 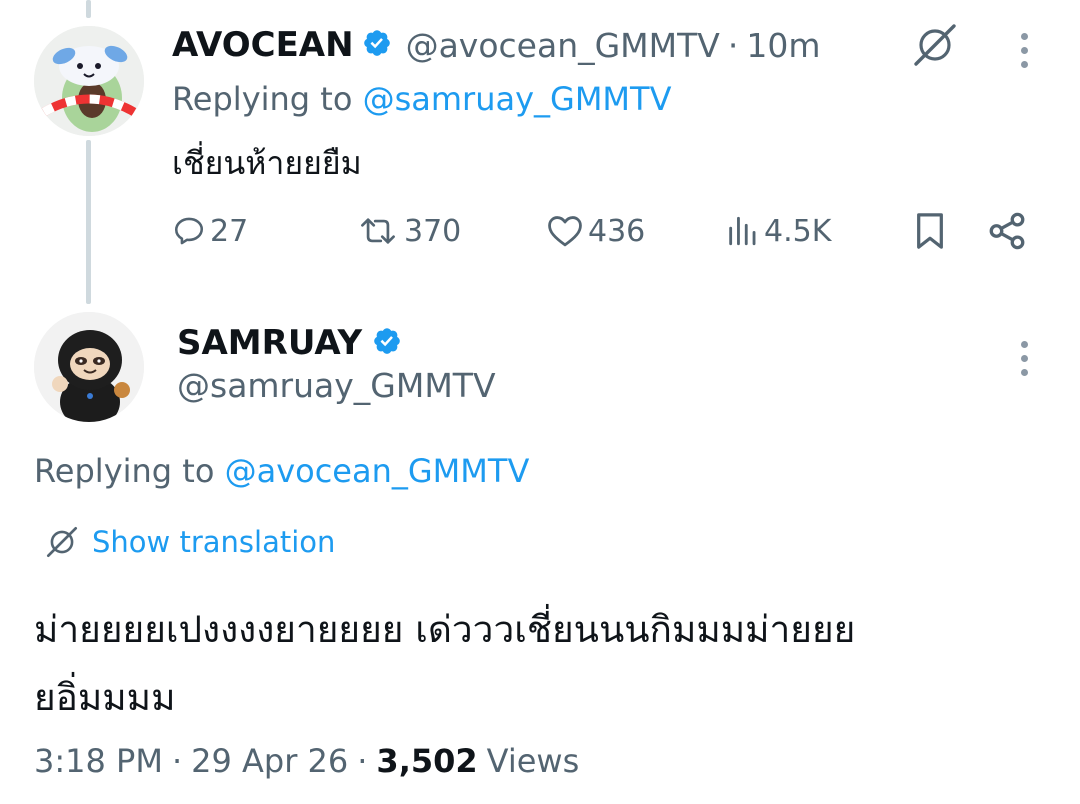 I want to click on bookmark-icon, so click(x=930, y=231).